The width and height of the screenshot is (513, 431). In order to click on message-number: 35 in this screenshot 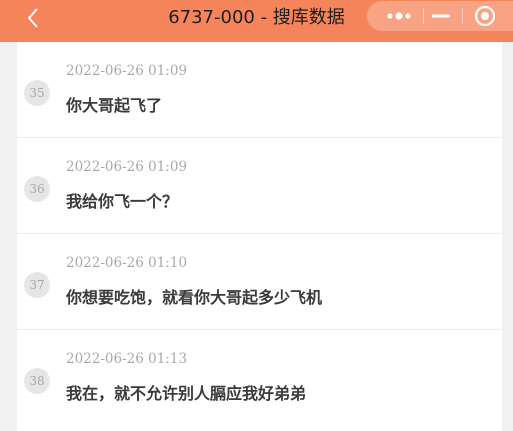, I will do `click(37, 93)`.